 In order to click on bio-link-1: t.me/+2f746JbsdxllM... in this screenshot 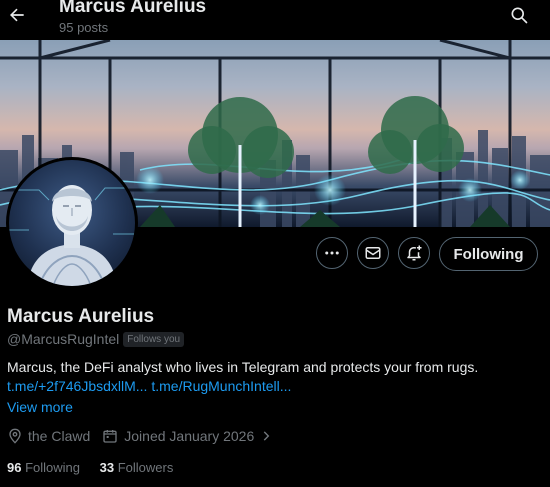, I will do `click(77, 386)`.